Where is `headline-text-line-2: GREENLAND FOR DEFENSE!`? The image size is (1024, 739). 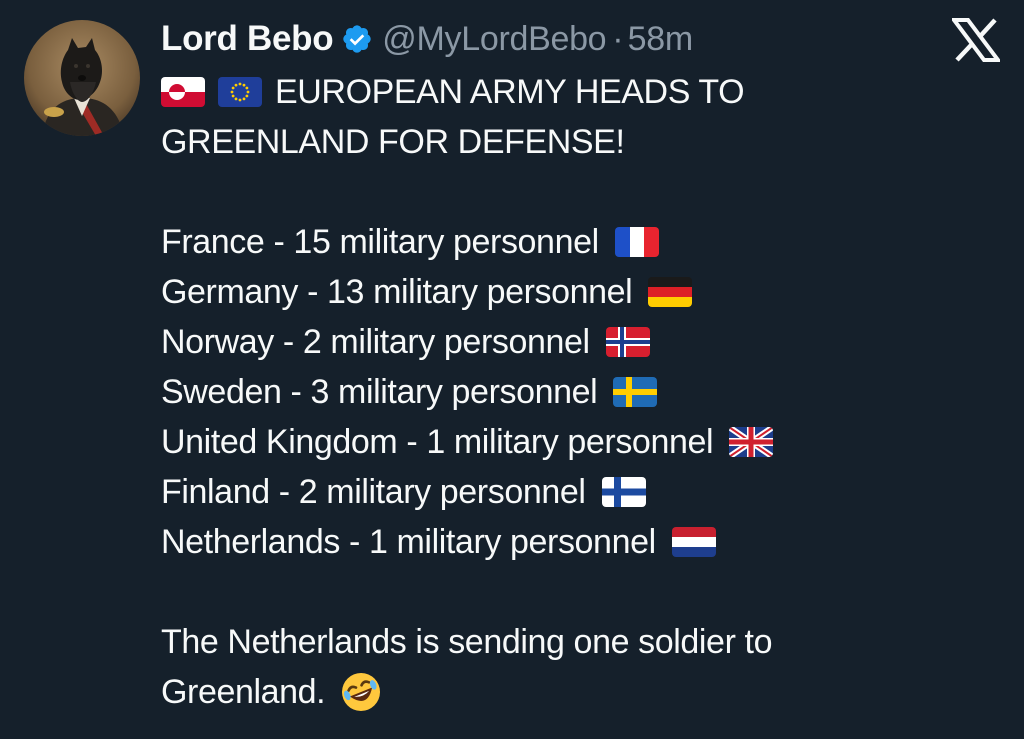
headline-text-line-2: GREENLAND FOR DEFENSE! is located at coordinates (393, 142).